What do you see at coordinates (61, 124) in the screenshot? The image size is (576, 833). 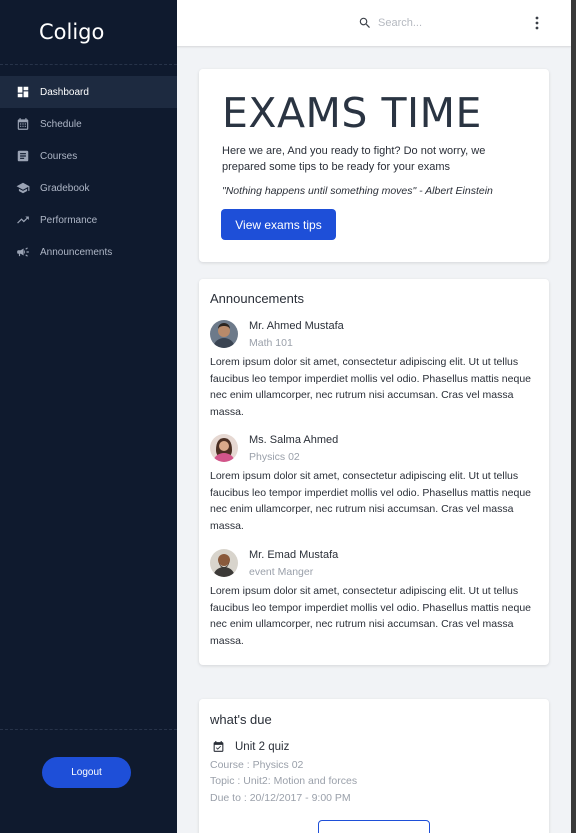 I see `sidebar-item-label: Schedule` at bounding box center [61, 124].